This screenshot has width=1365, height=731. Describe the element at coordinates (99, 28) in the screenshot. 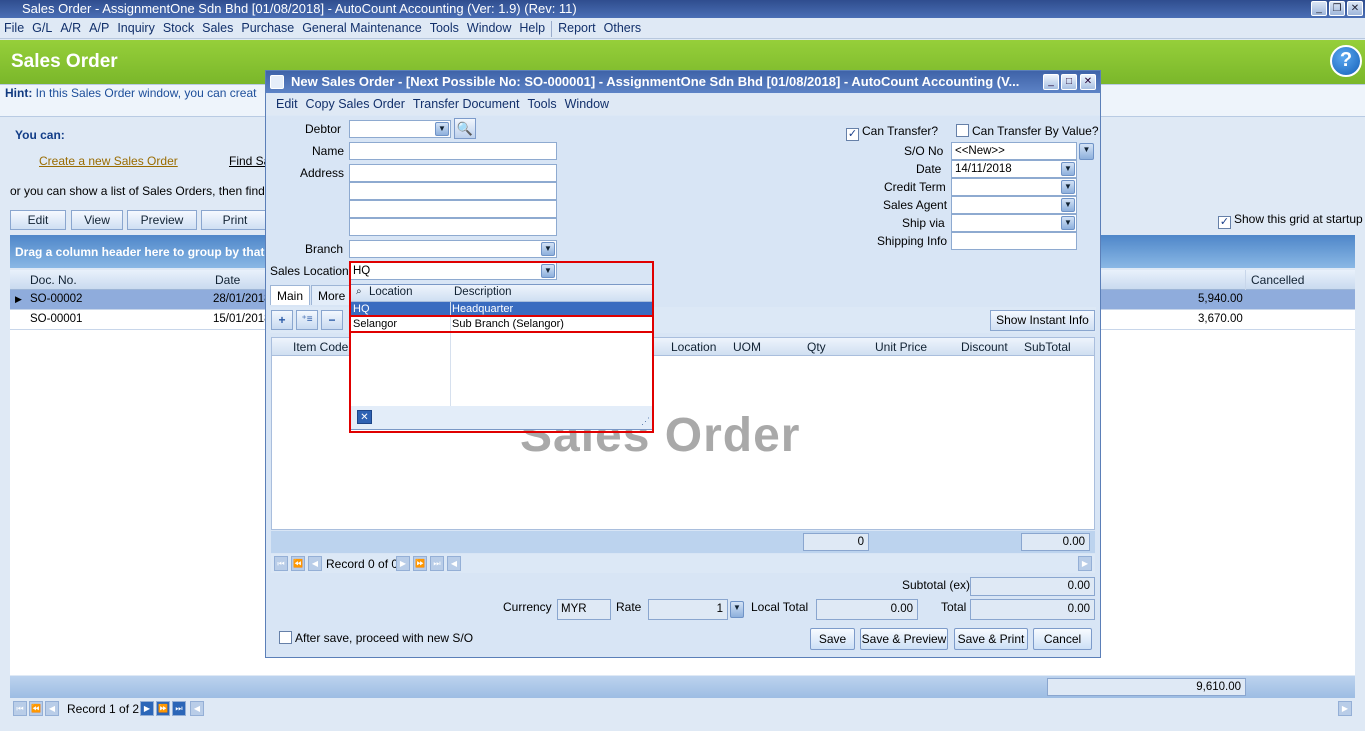

I see `menu-ap: A/P` at that location.